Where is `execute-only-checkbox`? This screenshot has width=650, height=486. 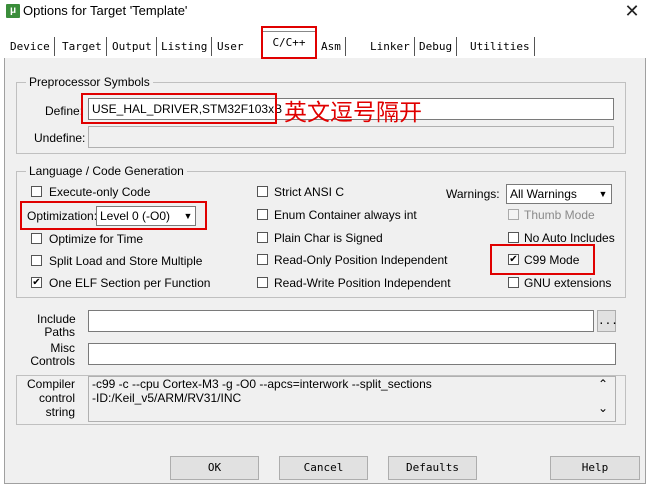 execute-only-checkbox is located at coordinates (36, 191).